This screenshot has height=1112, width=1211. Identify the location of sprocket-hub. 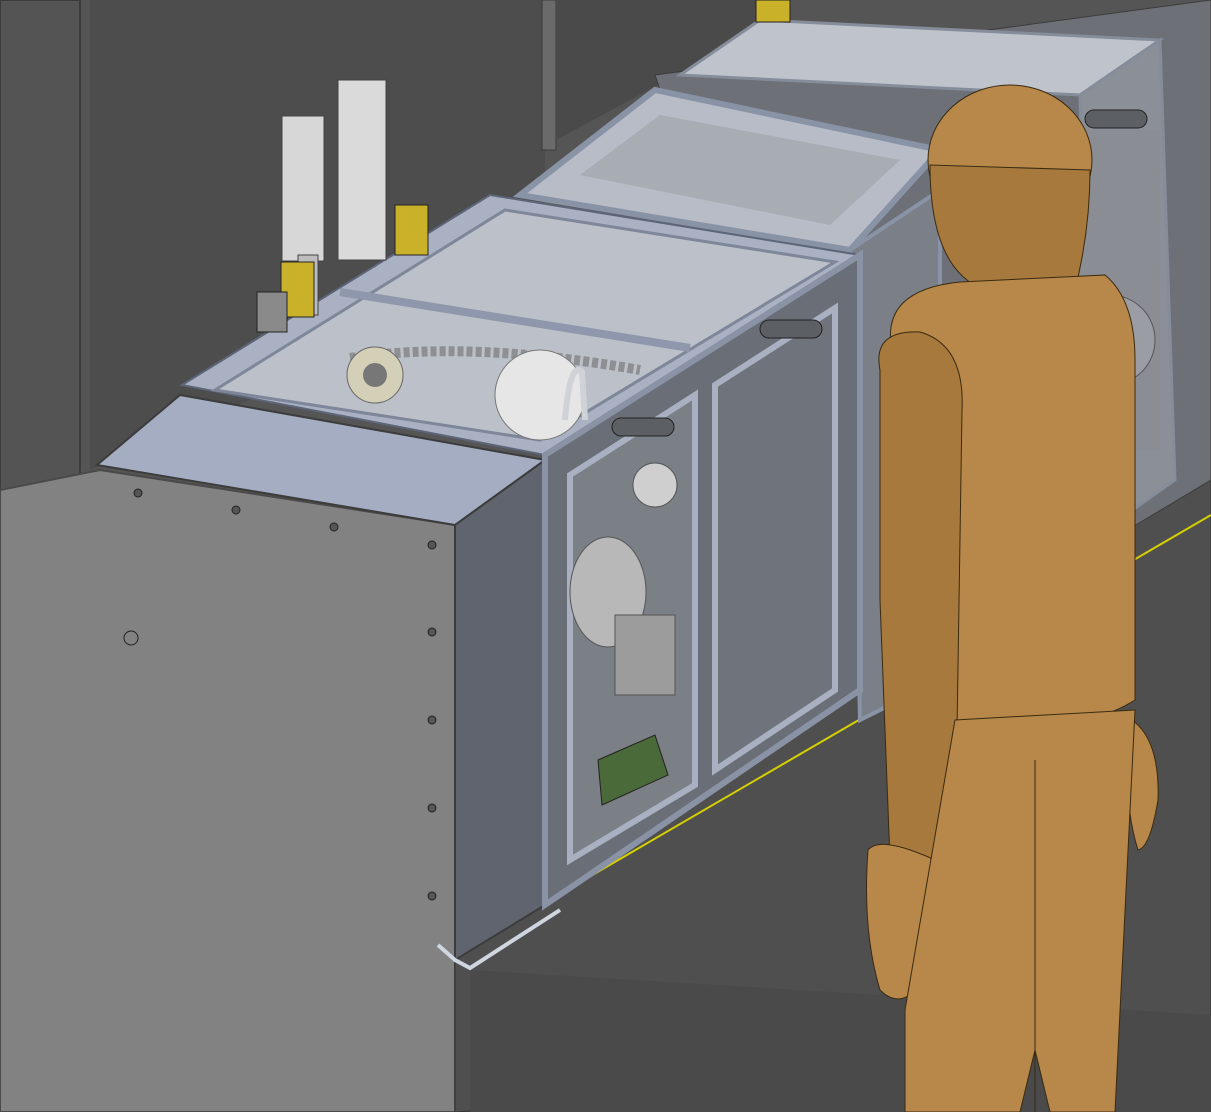
(375, 375).